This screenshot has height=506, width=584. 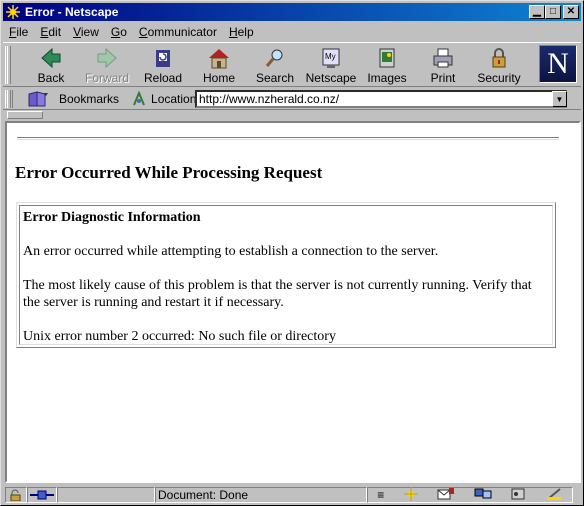 What do you see at coordinates (72, 12) in the screenshot?
I see `window-title: Error - Netscape` at bounding box center [72, 12].